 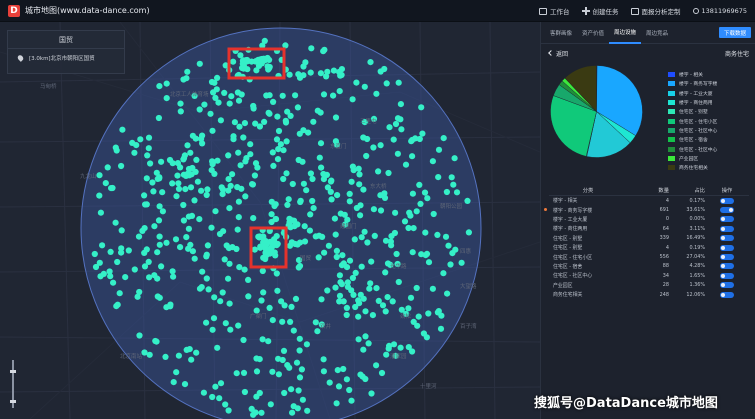 I want to click on legend-item: 产业园区, so click(x=710, y=158).